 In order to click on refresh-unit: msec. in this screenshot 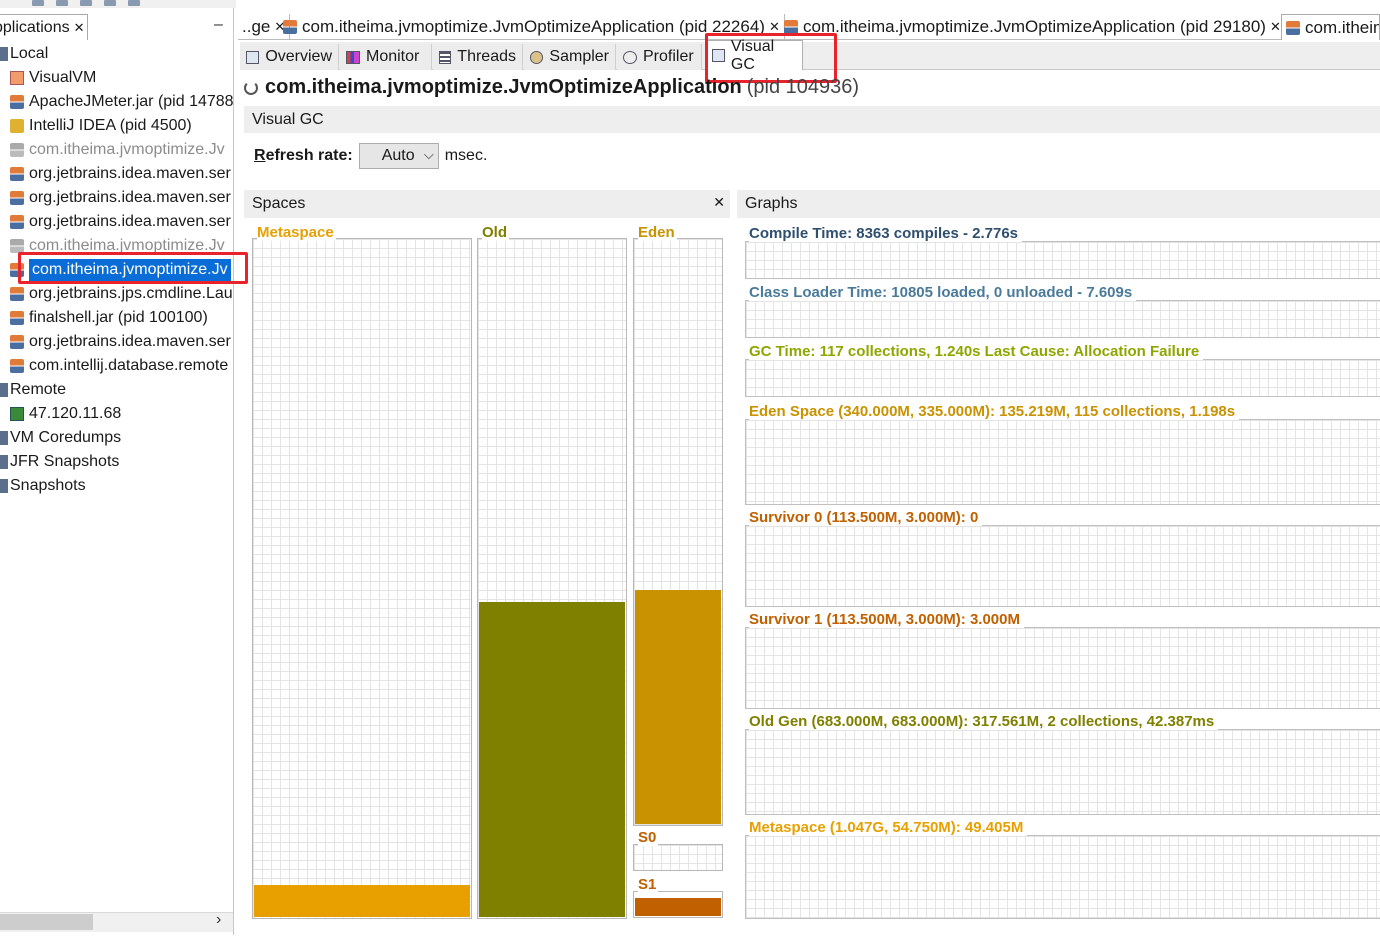, I will do `click(466, 155)`.